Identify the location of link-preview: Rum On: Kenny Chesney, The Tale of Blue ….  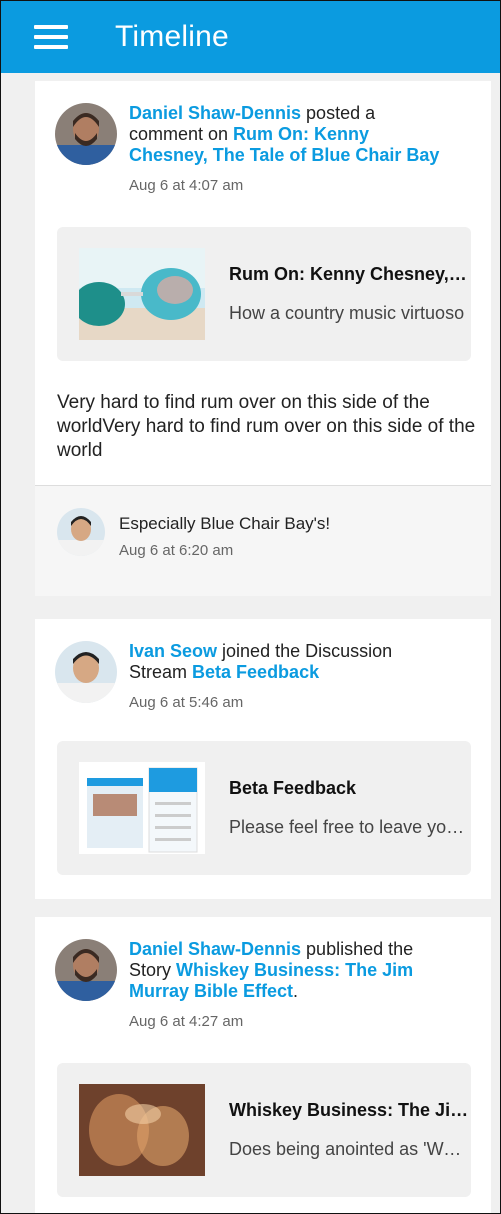
(264, 294).